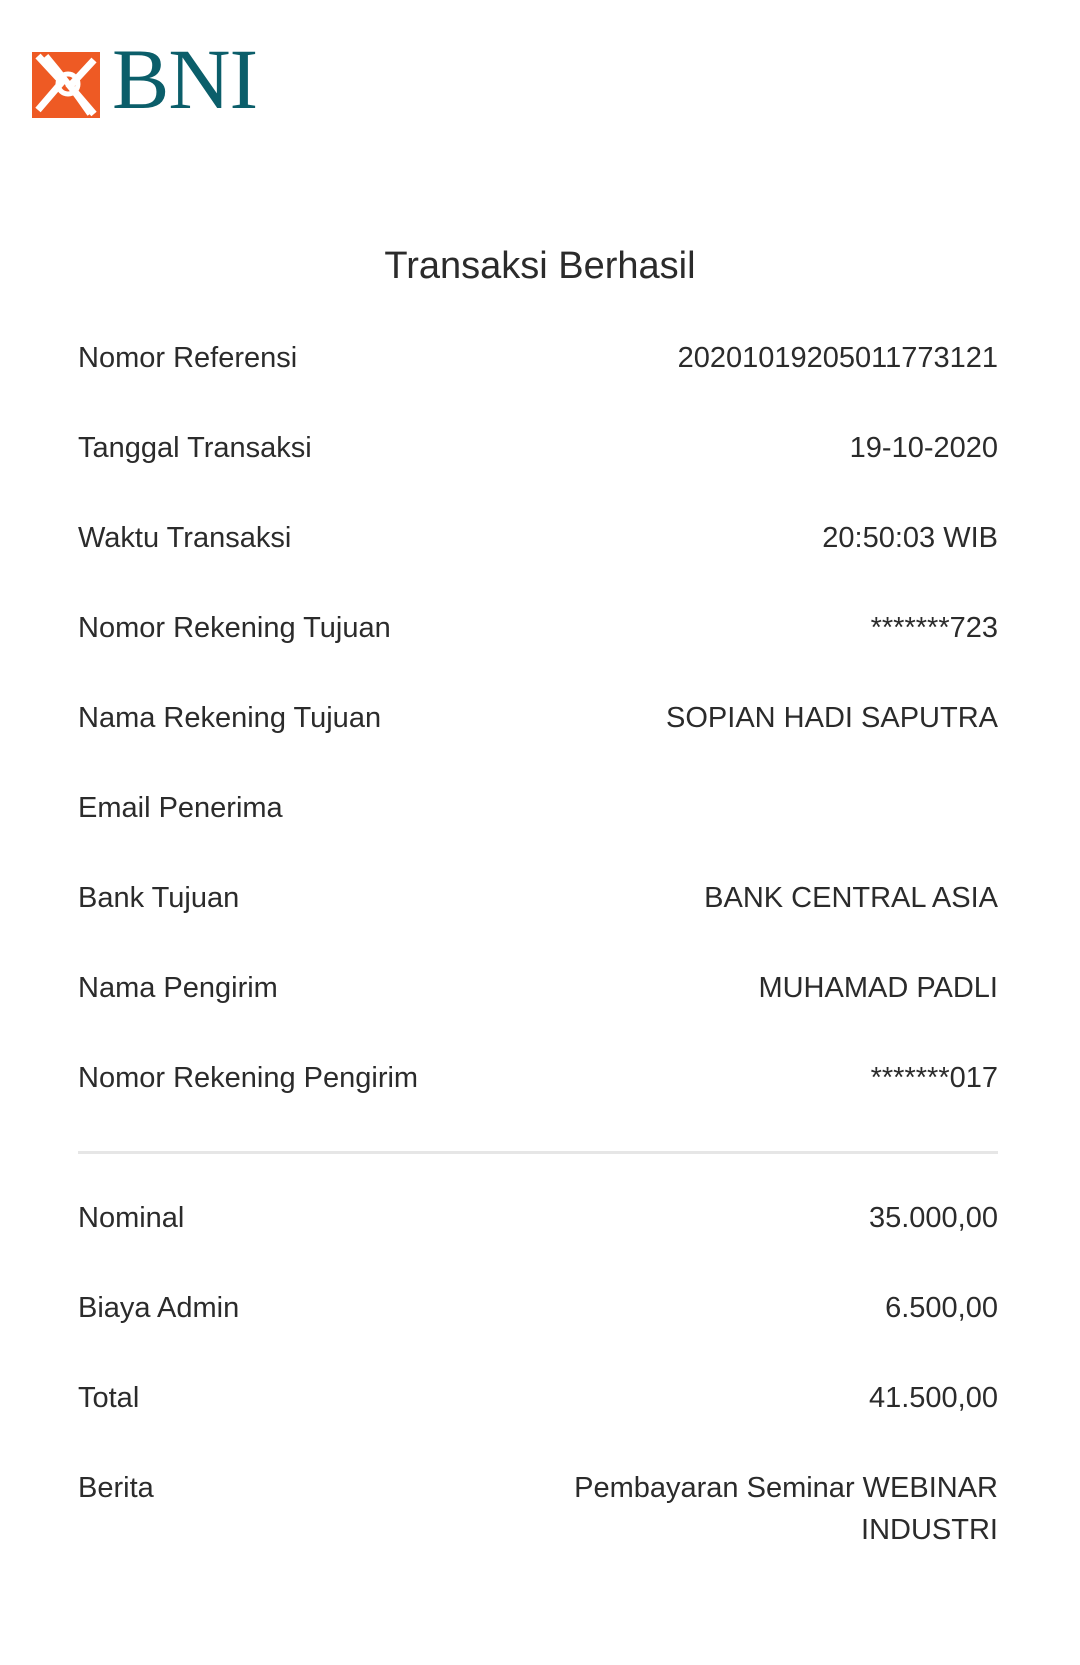 The height and width of the screenshot is (1665, 1080). Describe the element at coordinates (934, 628) in the screenshot. I see `detail-value: *******723` at that location.